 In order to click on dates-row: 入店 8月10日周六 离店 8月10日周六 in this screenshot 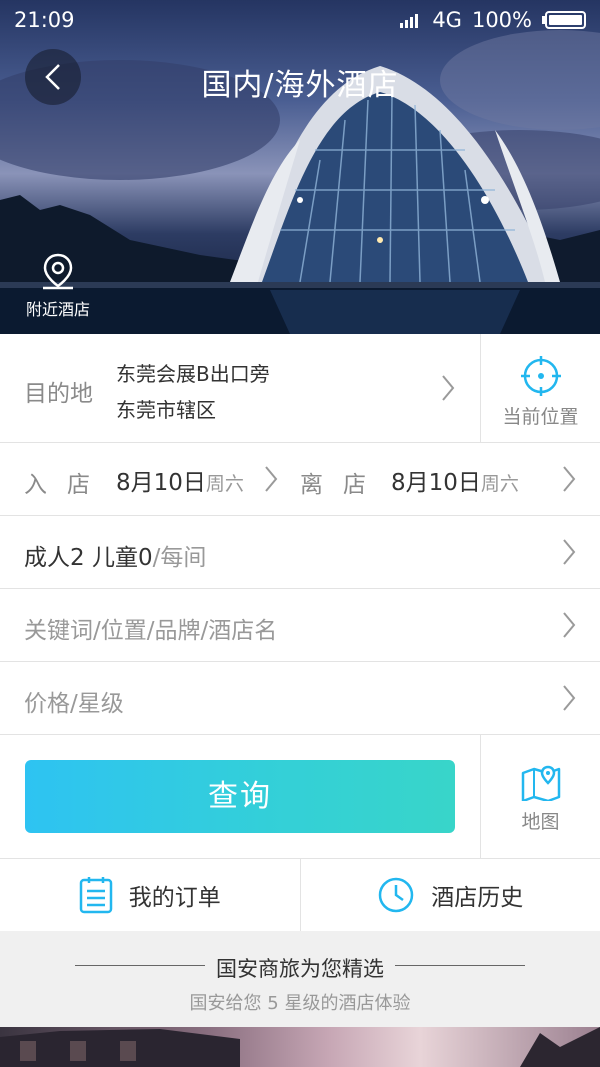, I will do `click(300, 479)`.